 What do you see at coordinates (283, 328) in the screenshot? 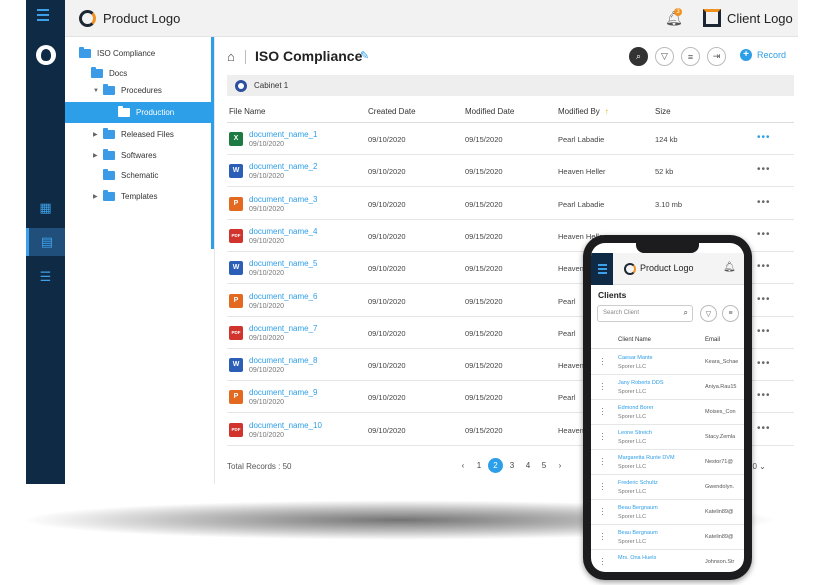
I see `file-name-link: document_name_7` at bounding box center [283, 328].